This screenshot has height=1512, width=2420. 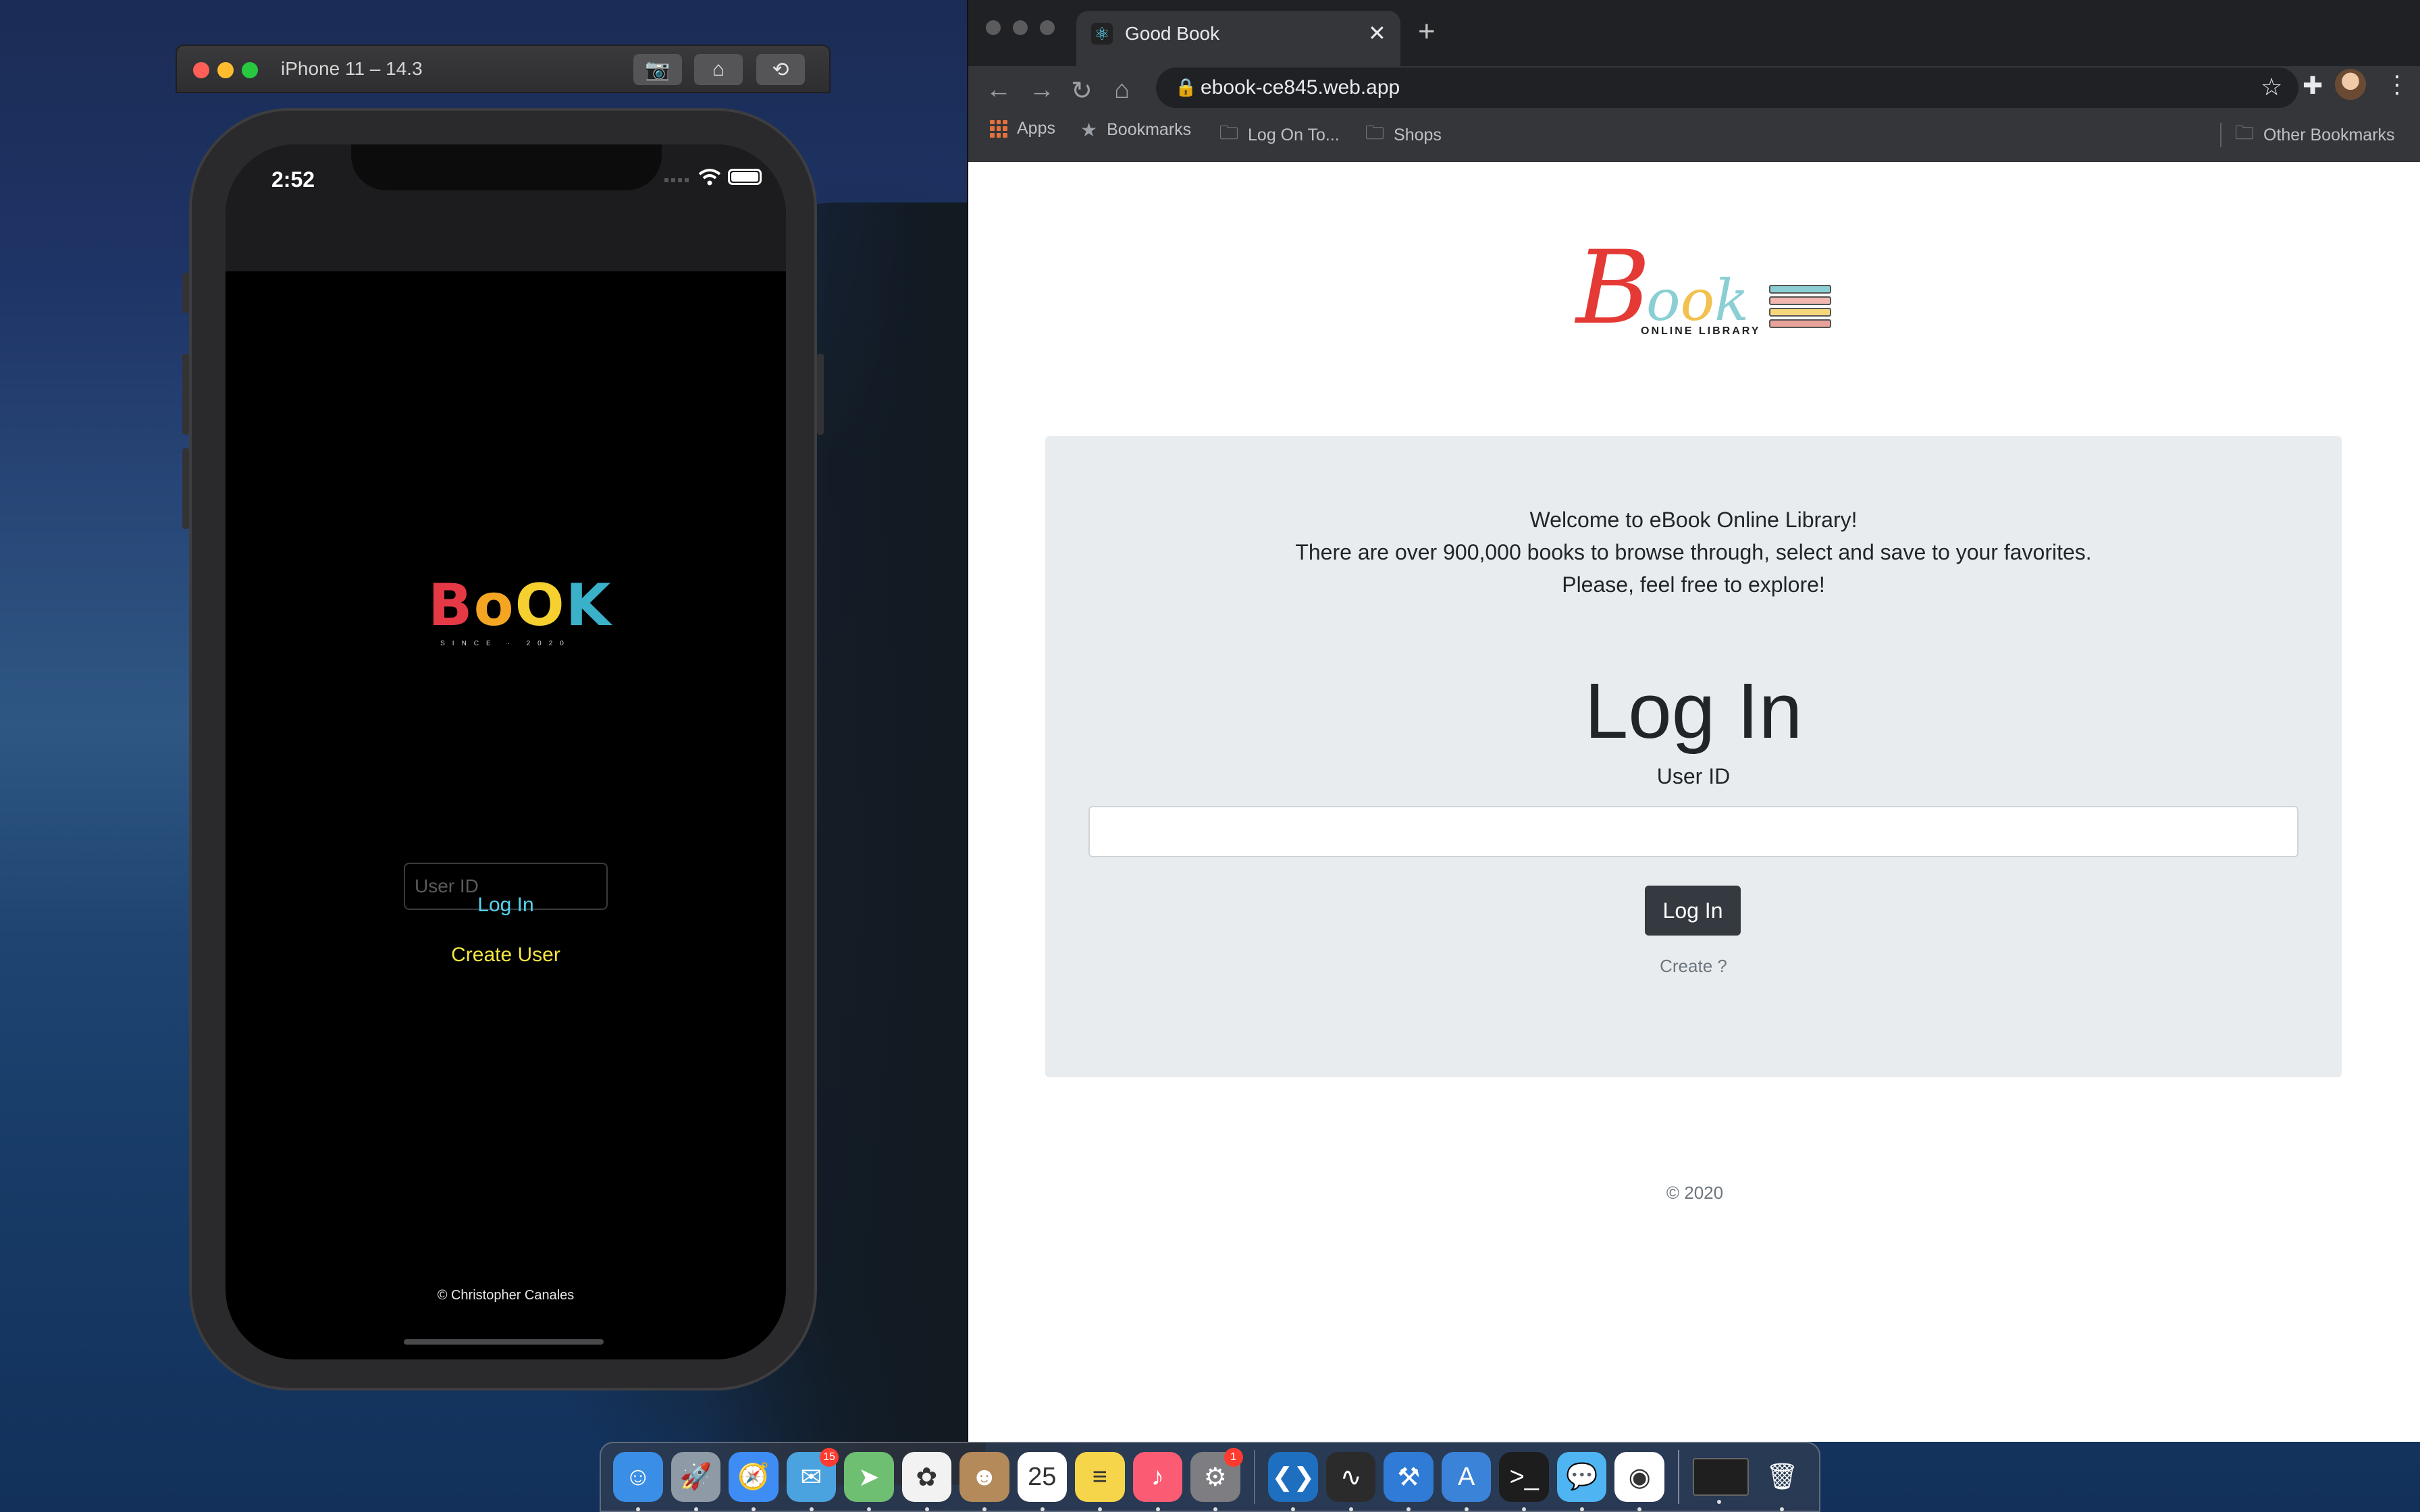 What do you see at coordinates (1082, 91) in the screenshot?
I see `reload-icon: ↻` at bounding box center [1082, 91].